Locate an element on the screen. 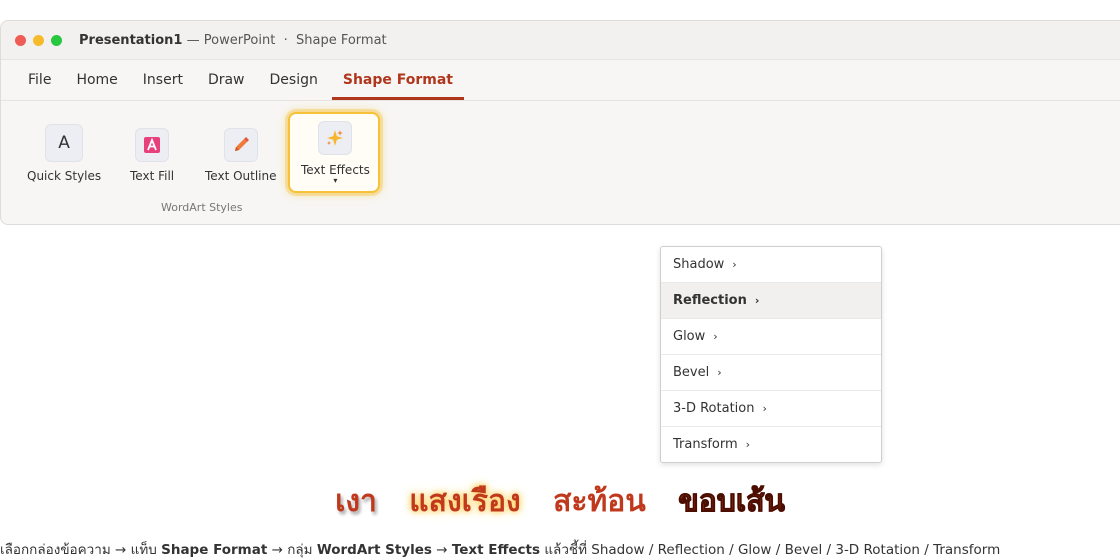 The height and width of the screenshot is (560, 1120). demo-word-reflection: สะท้อน is located at coordinates (599, 501).